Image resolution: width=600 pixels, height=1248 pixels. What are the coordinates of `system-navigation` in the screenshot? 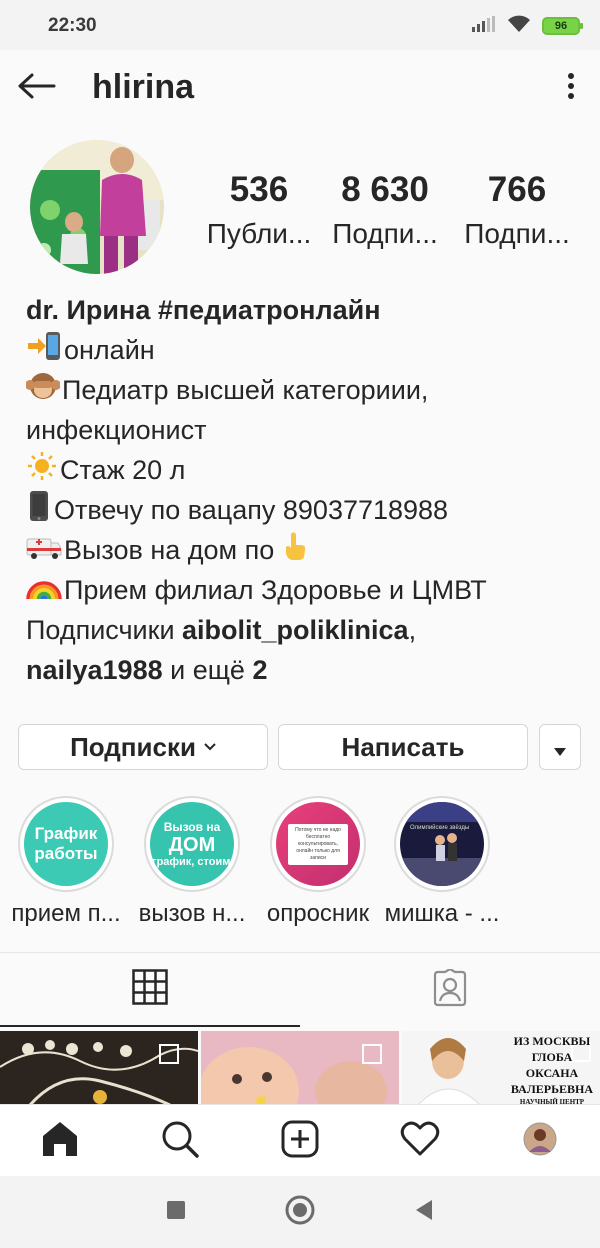 It's located at (300, 1212).